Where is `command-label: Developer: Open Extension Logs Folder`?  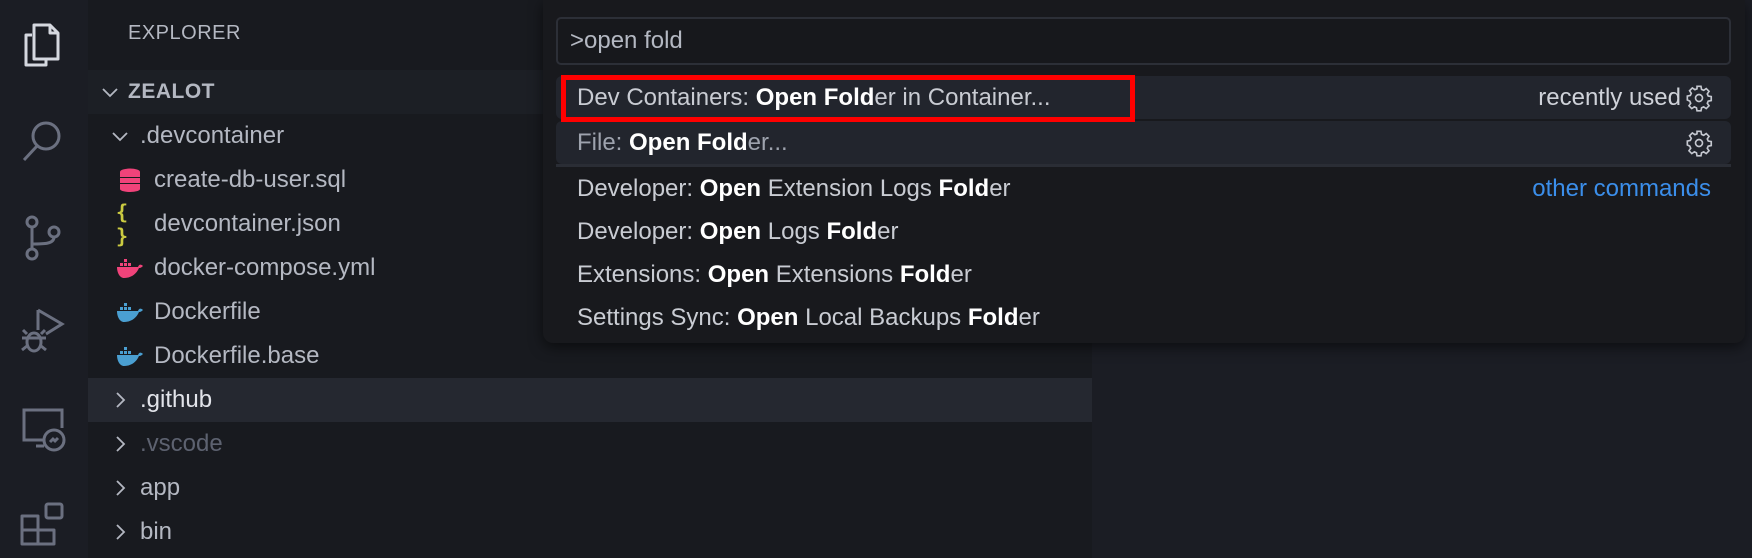 command-label: Developer: Open Extension Logs Folder is located at coordinates (794, 189).